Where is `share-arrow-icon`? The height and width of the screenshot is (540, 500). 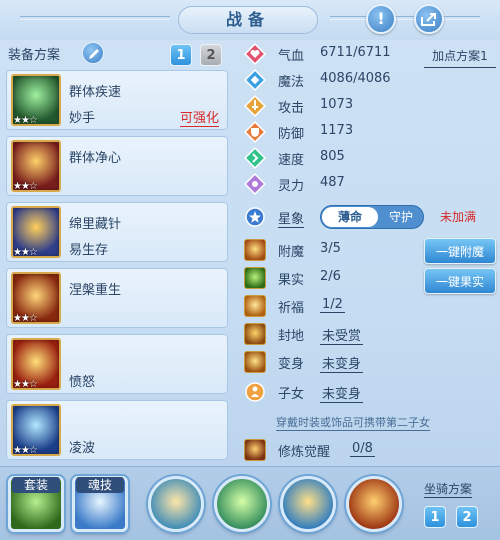 share-arrow-icon is located at coordinates (428, 19).